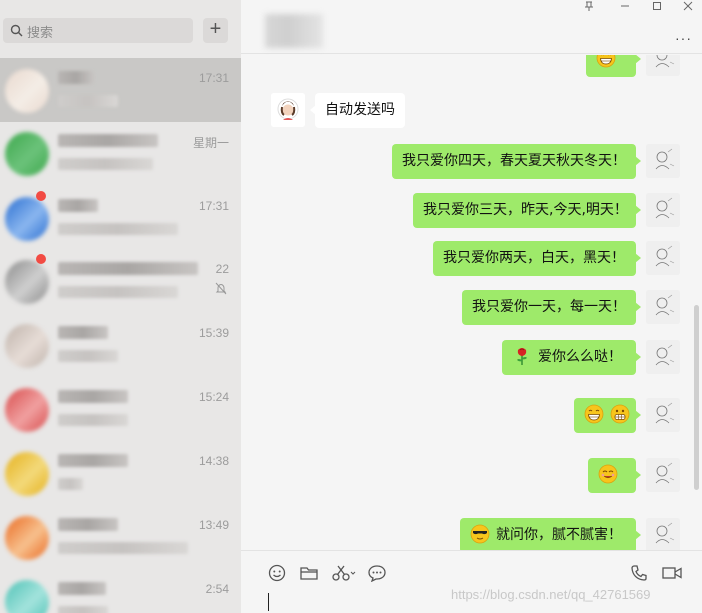  I want to click on message-composer: https://blog.csdn.net/qq_42761569, so click(471, 581).